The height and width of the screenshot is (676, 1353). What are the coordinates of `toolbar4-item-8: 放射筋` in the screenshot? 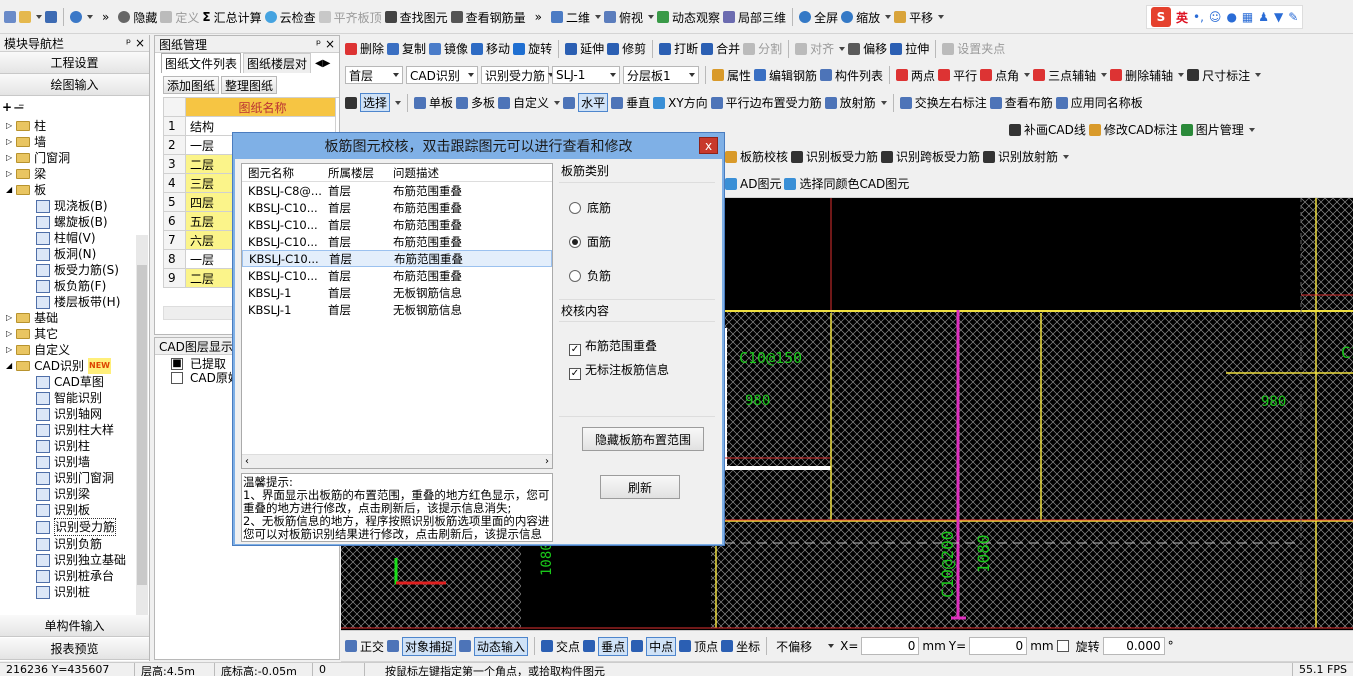 It's located at (858, 102).